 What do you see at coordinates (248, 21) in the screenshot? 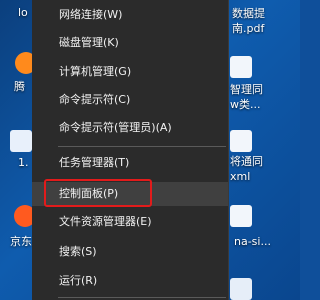
I see `desktop-icon-label: 数据提 南.pdf` at bounding box center [248, 21].